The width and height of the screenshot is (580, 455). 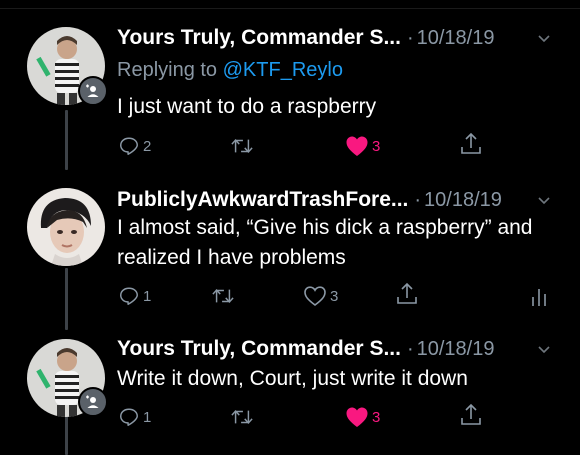 I want to click on avatar, so click(x=66, y=227).